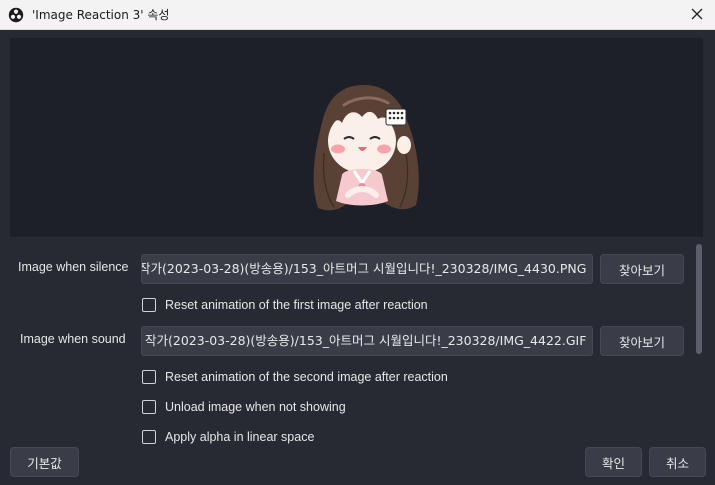 This screenshot has width=715, height=485. Describe the element at coordinates (44, 462) in the screenshot. I see `defaults-button: 기본값` at that location.